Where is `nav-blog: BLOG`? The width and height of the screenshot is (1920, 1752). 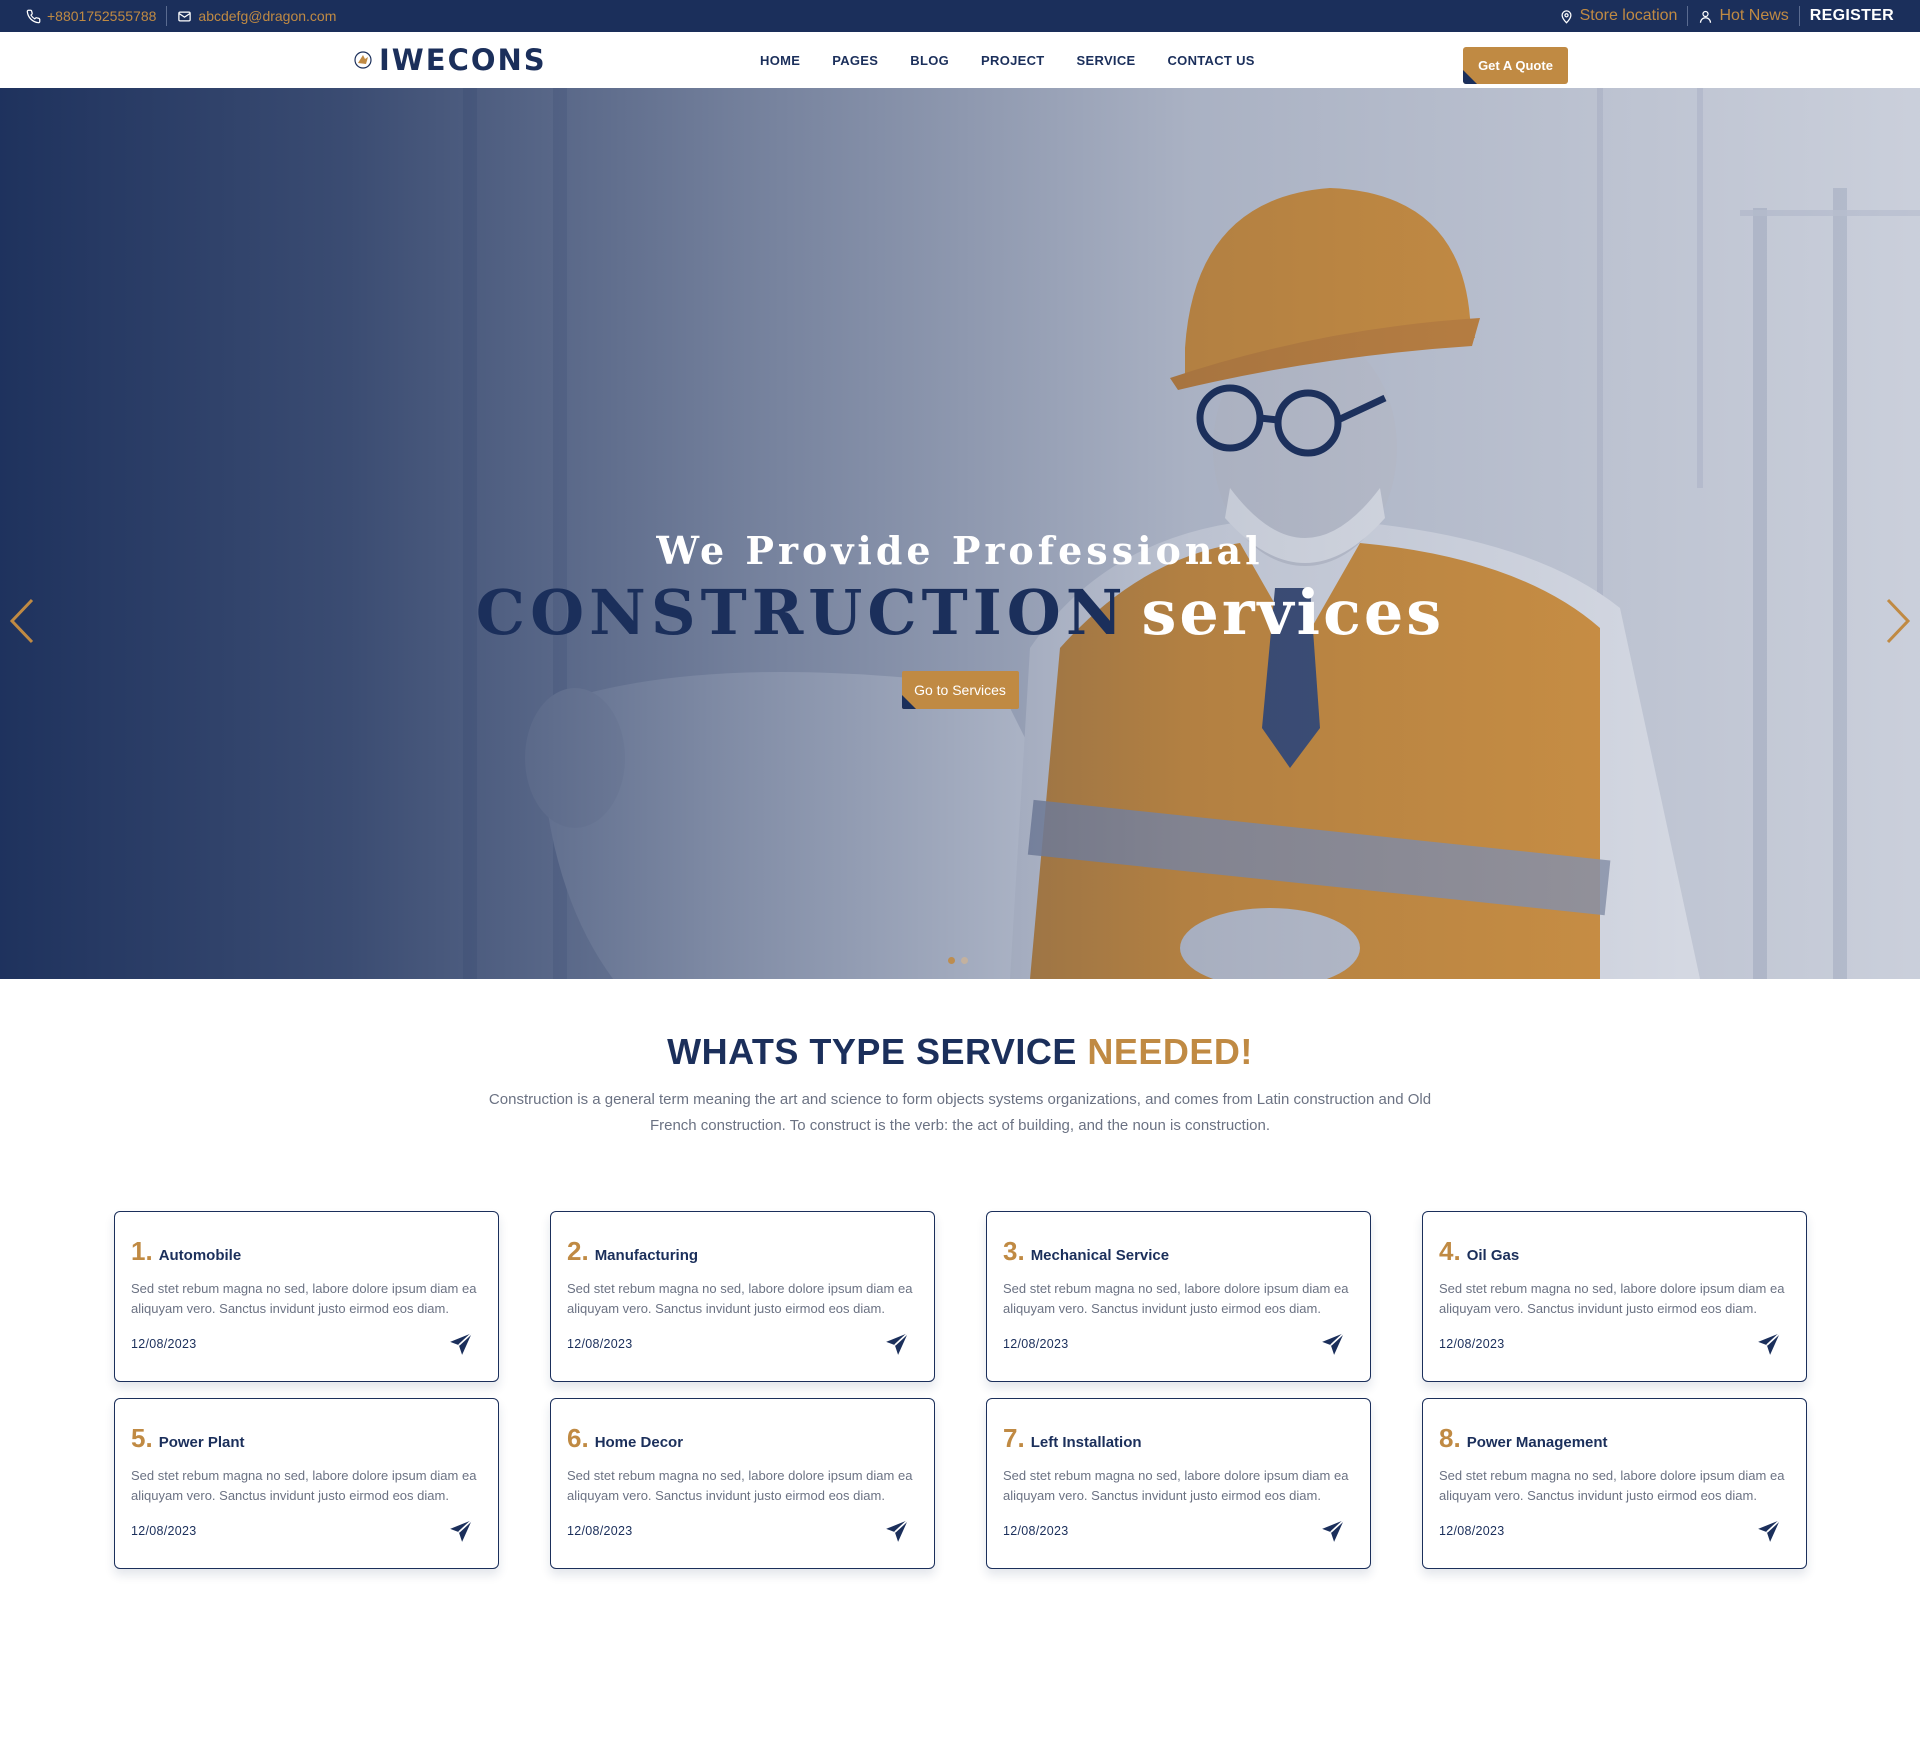
nav-blog: BLOG is located at coordinates (929, 60).